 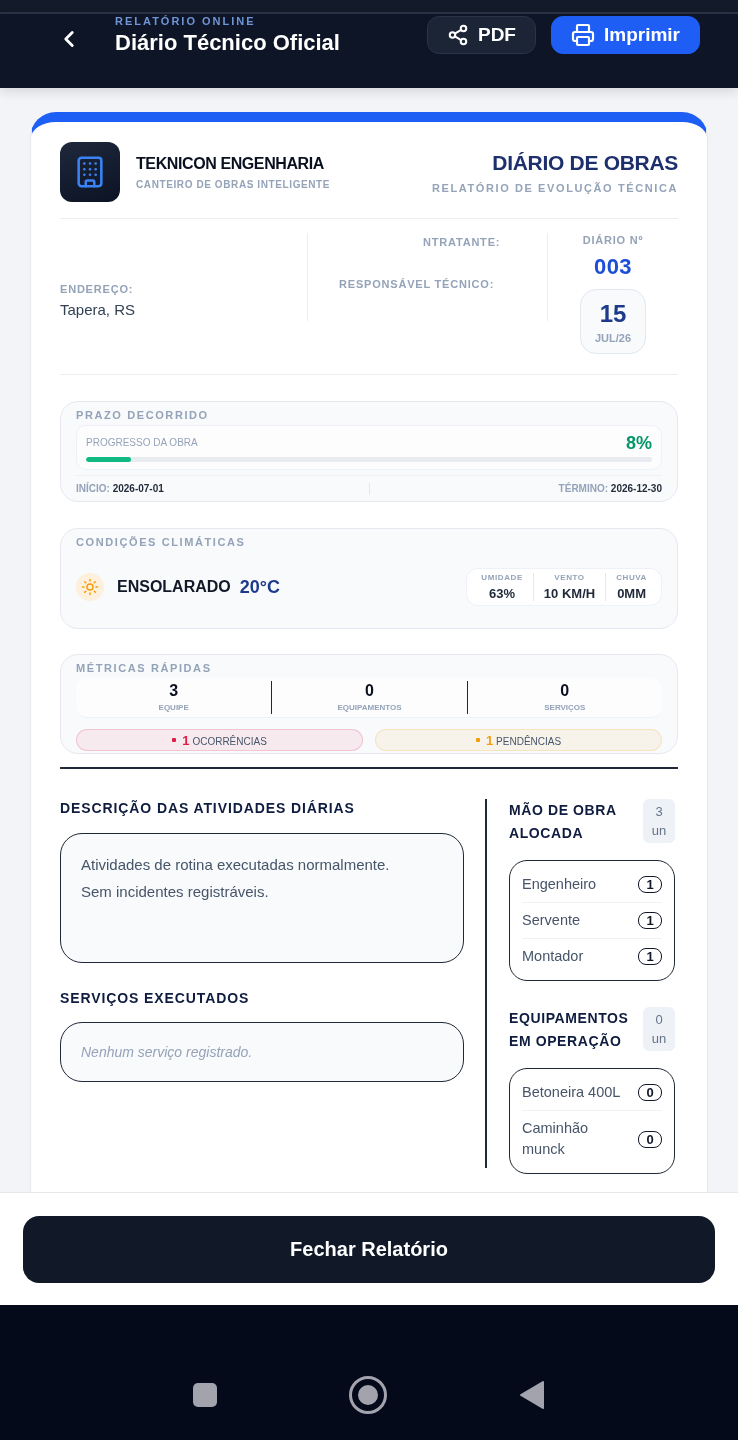 I want to click on building-icon, so click(x=90, y=172).